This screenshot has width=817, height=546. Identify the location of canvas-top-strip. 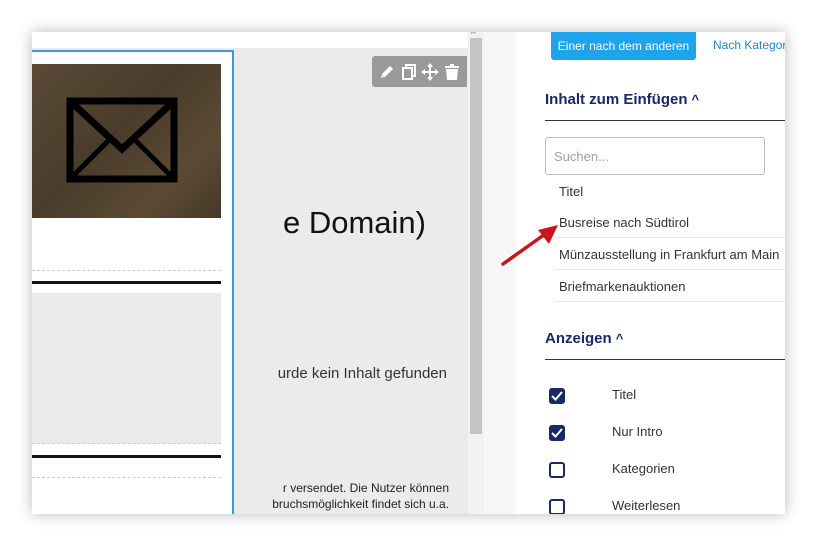
(250, 40).